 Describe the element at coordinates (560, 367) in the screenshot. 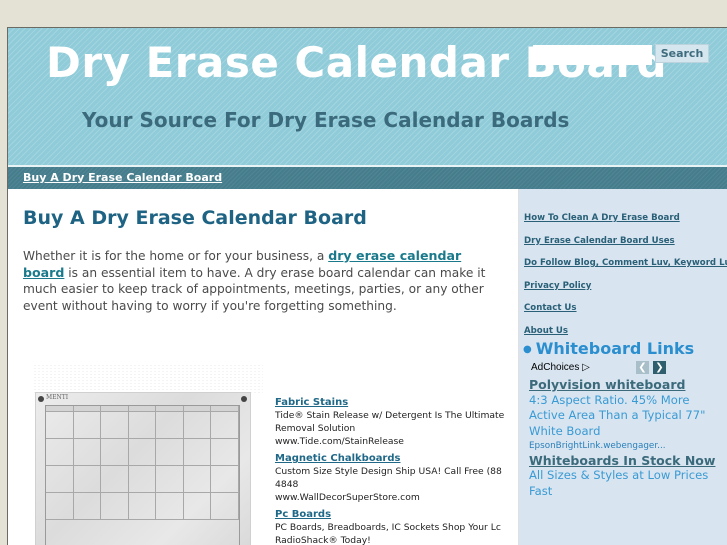

I see `adchoices-link: AdChoices ▷` at that location.